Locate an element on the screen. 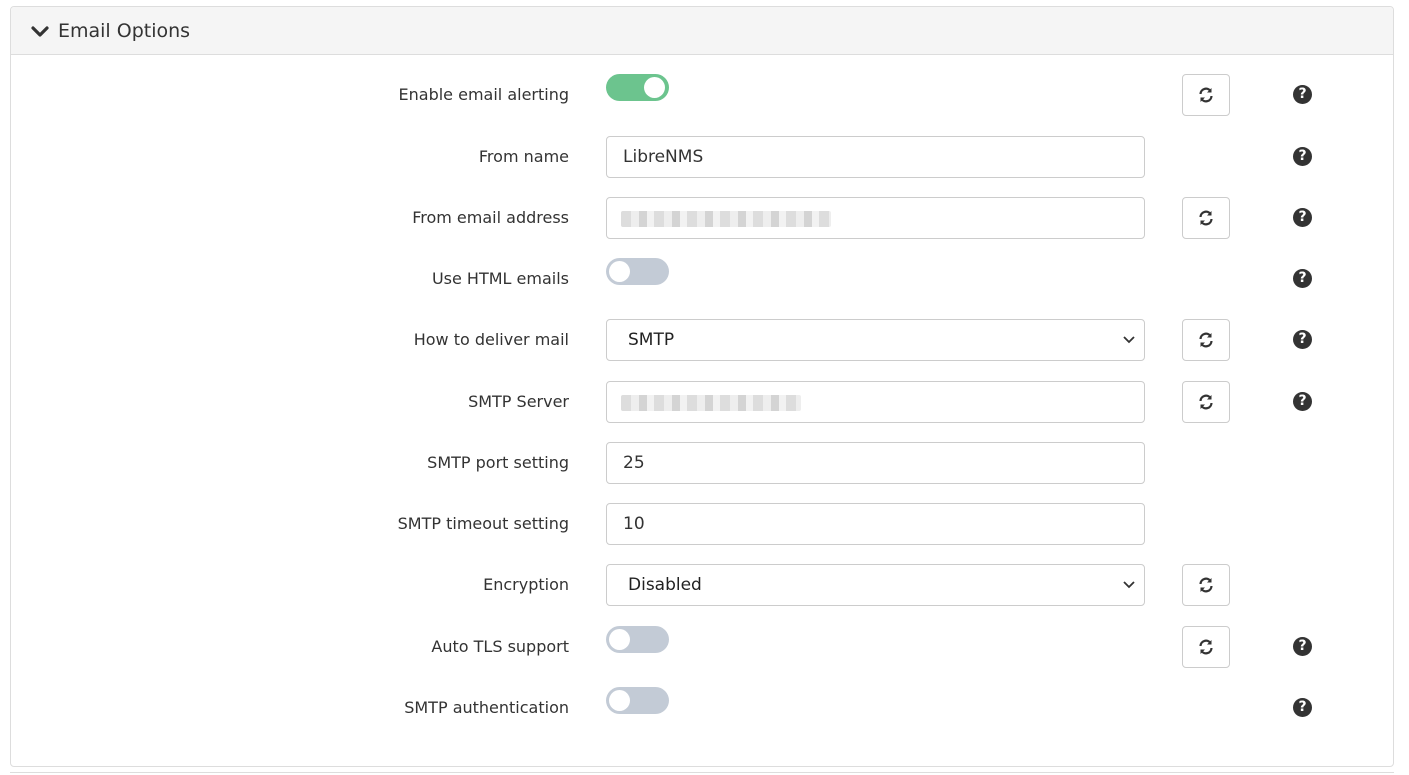  row-smtp-timeout-setting: SMTP timeout setting 10 is located at coordinates (704, 524).